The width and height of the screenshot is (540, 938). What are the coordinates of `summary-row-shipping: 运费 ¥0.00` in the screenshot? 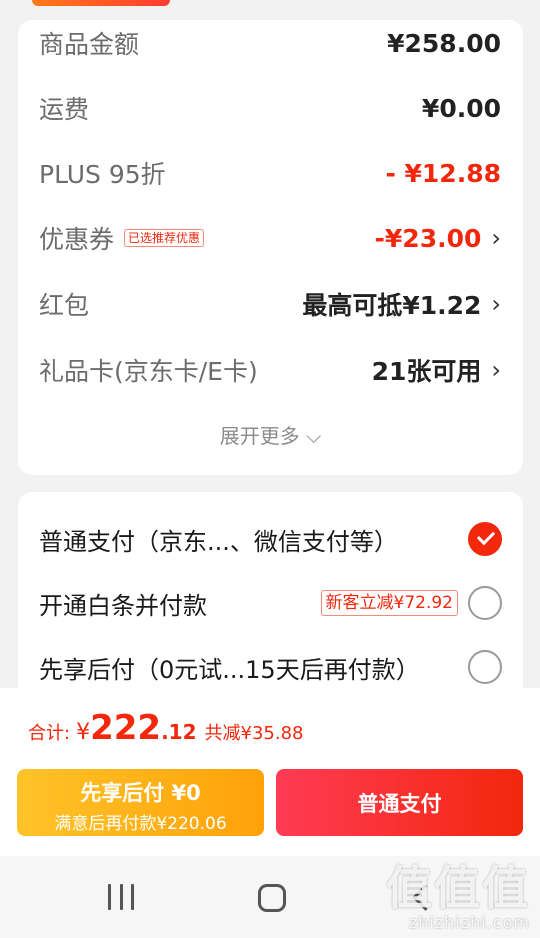 It's located at (270, 108).